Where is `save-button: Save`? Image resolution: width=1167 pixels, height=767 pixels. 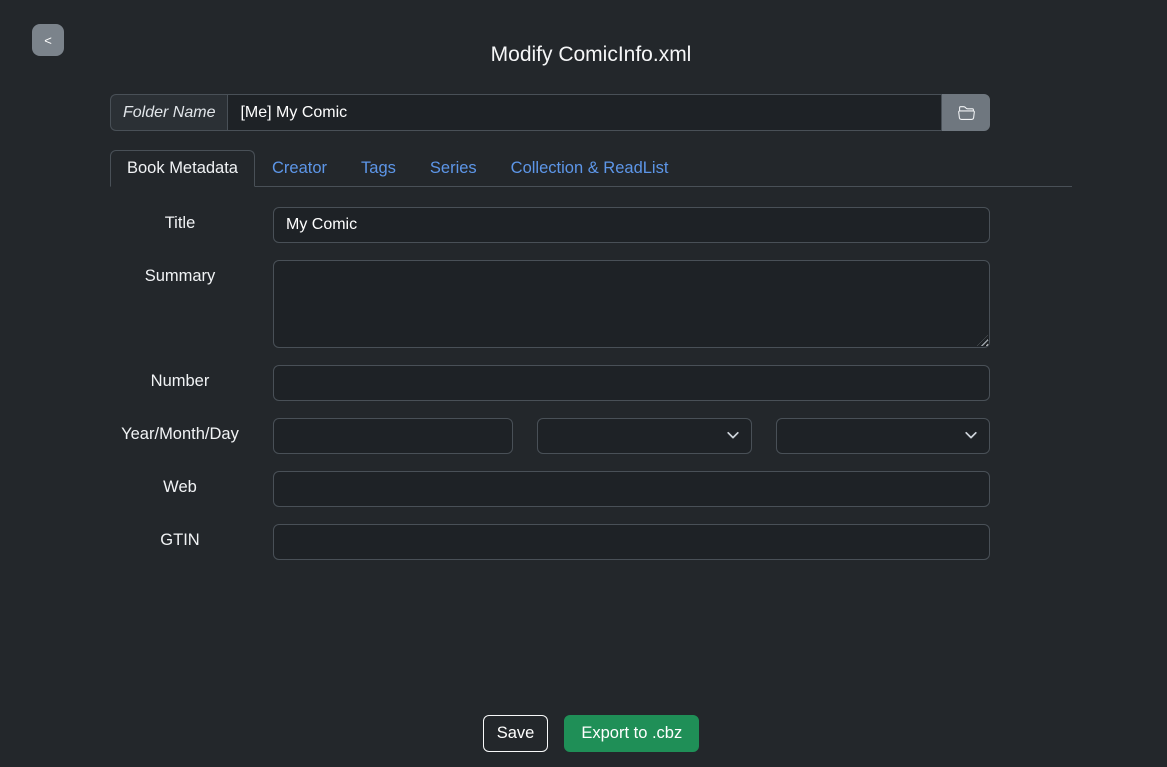
save-button: Save is located at coordinates (515, 733).